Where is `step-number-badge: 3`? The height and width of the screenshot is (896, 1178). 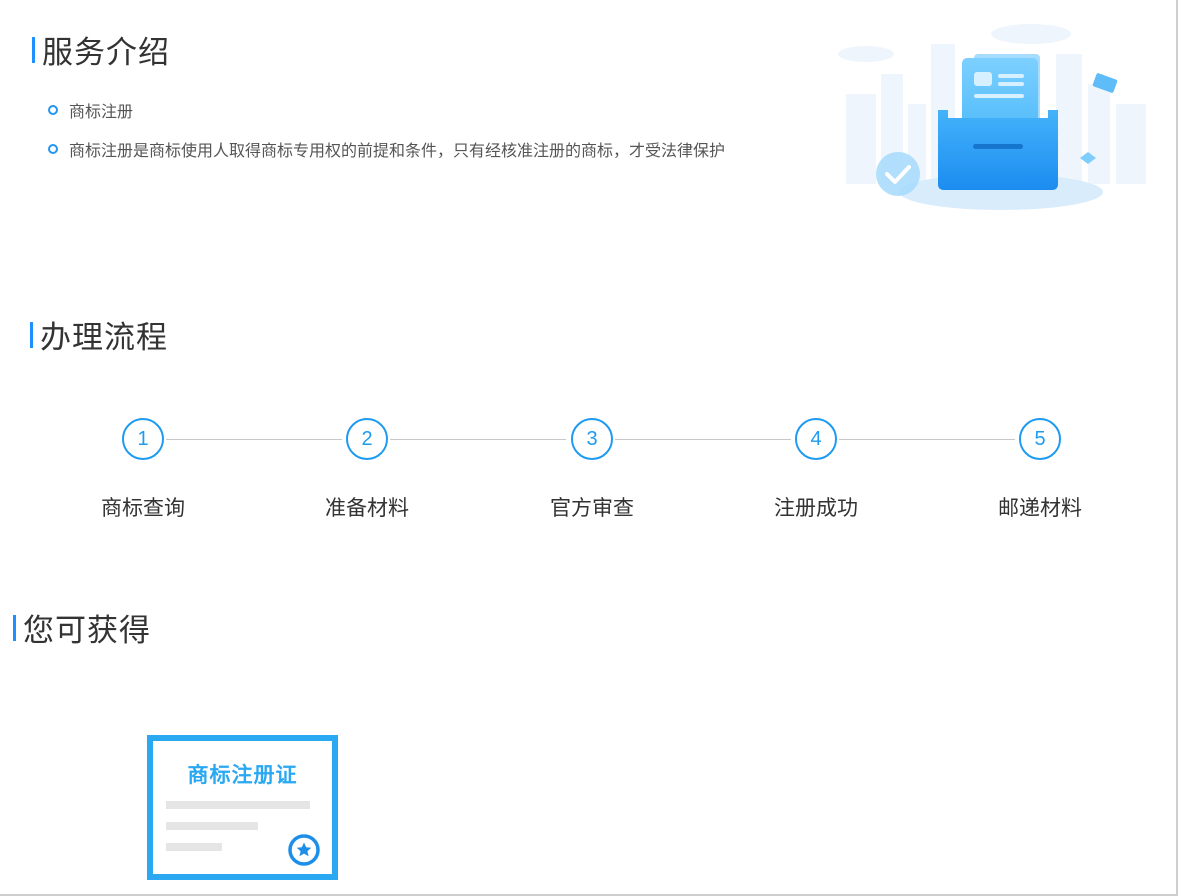
step-number-badge: 3 is located at coordinates (592, 439).